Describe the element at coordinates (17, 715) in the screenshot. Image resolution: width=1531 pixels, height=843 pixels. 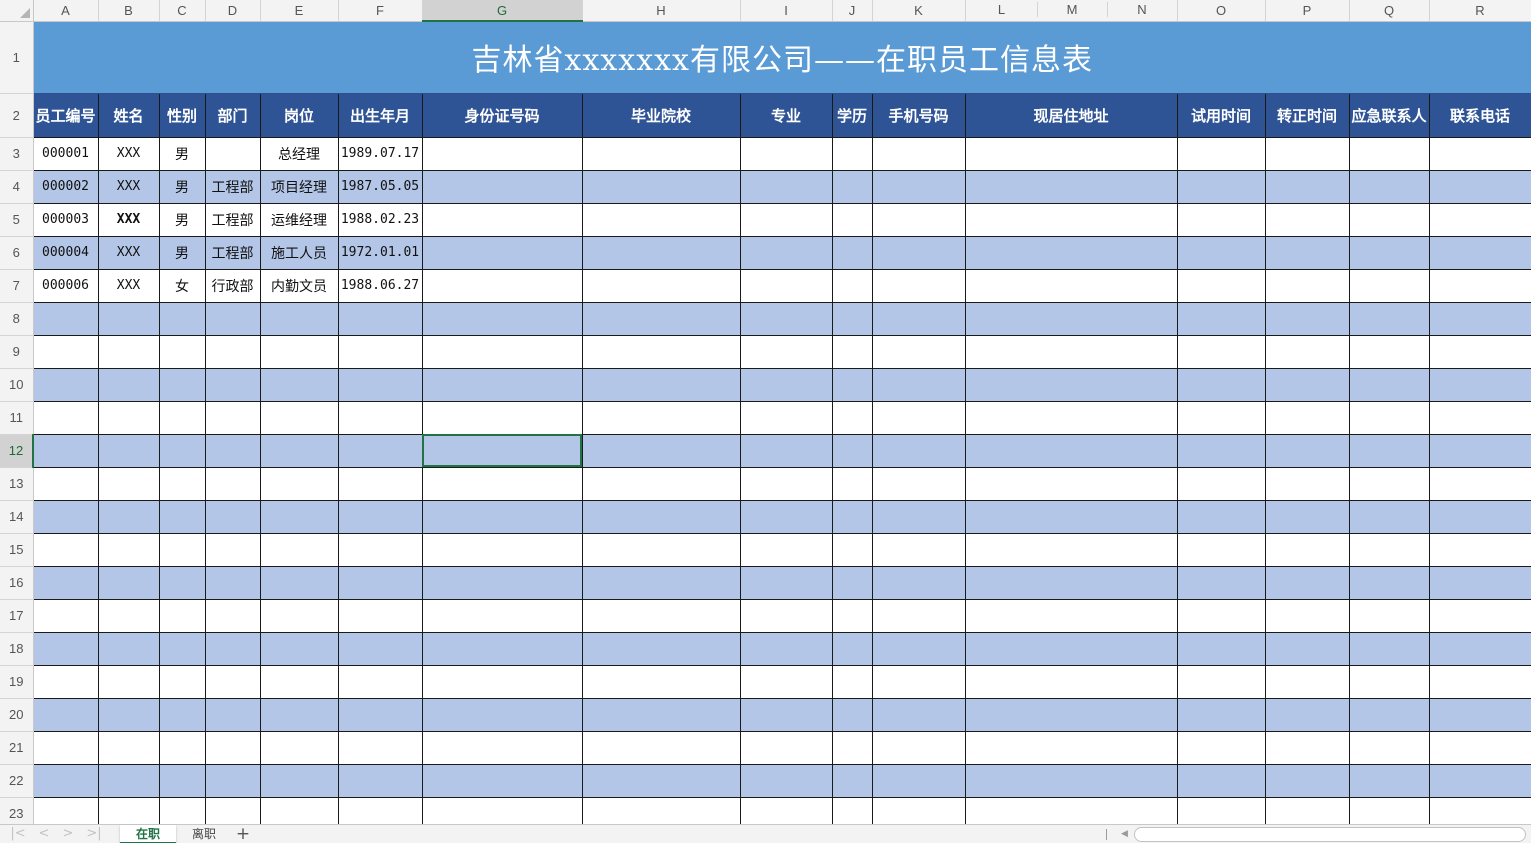
I see `row-header-20: 20` at that location.